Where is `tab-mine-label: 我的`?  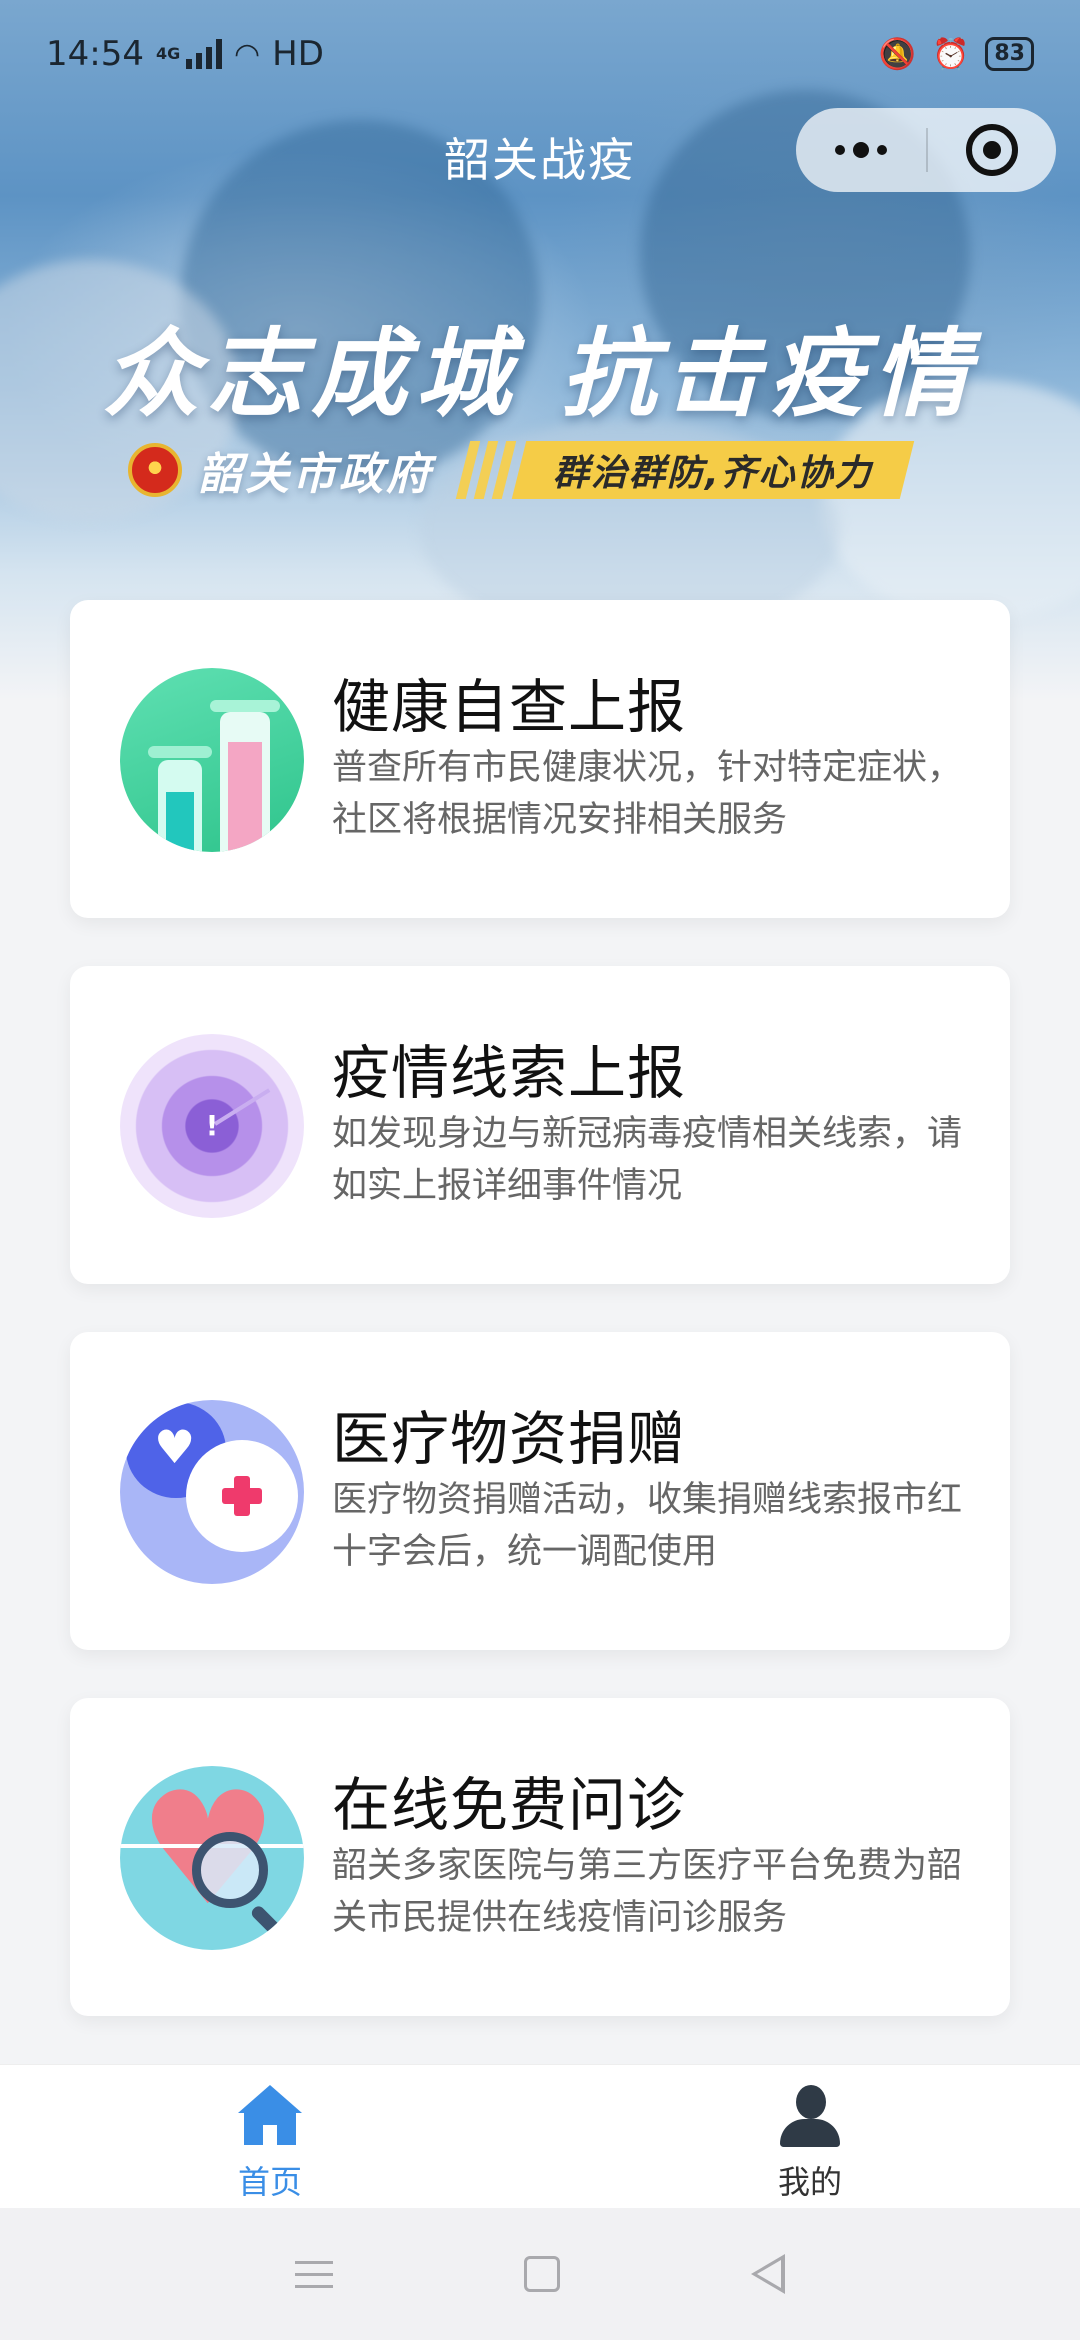 tab-mine-label: 我的 is located at coordinates (809, 2182).